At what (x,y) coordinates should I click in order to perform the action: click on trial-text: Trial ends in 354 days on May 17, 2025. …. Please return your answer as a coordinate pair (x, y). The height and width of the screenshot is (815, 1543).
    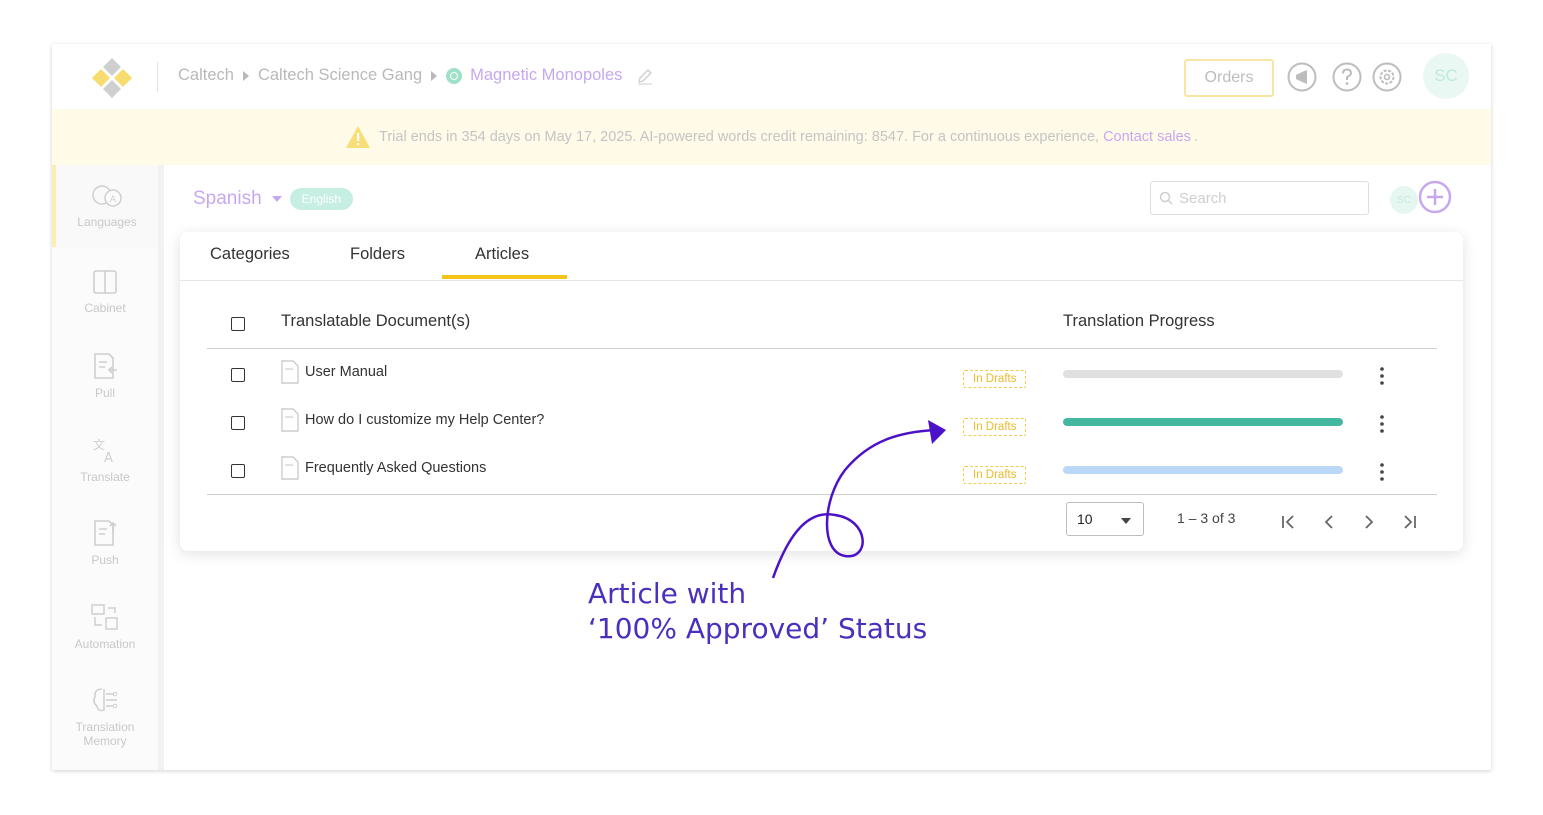
    Looking at the image, I should click on (739, 137).